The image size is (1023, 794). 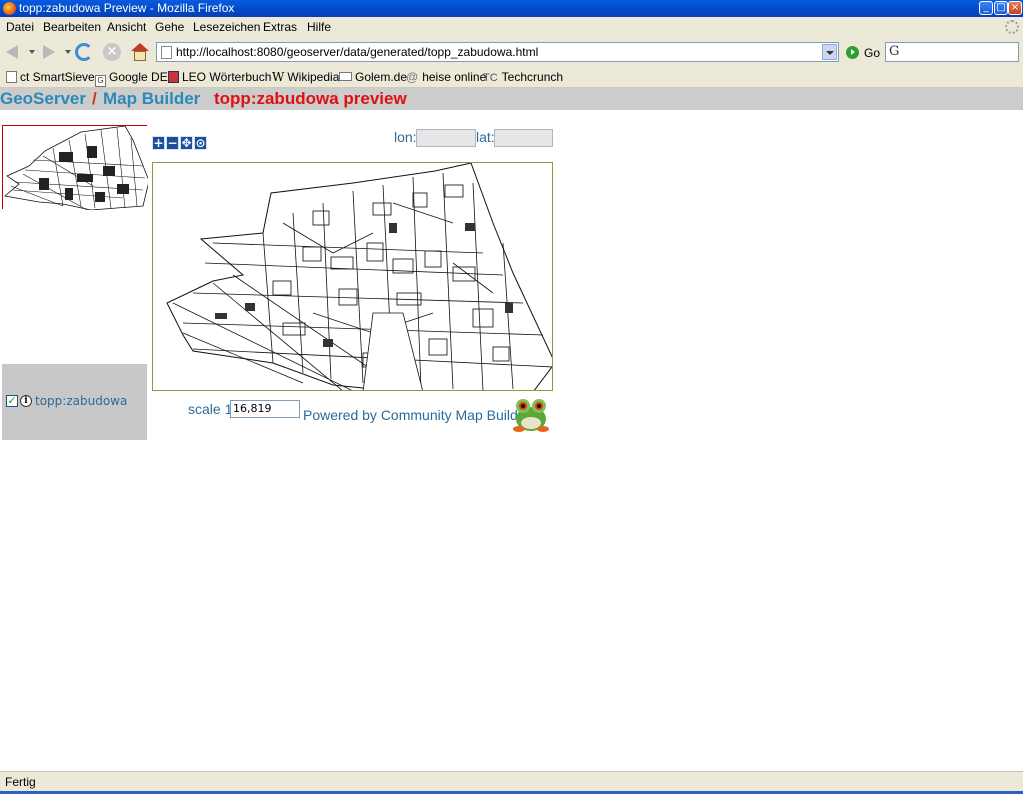 What do you see at coordinates (26, 401) in the screenshot?
I see `info-icon: i` at bounding box center [26, 401].